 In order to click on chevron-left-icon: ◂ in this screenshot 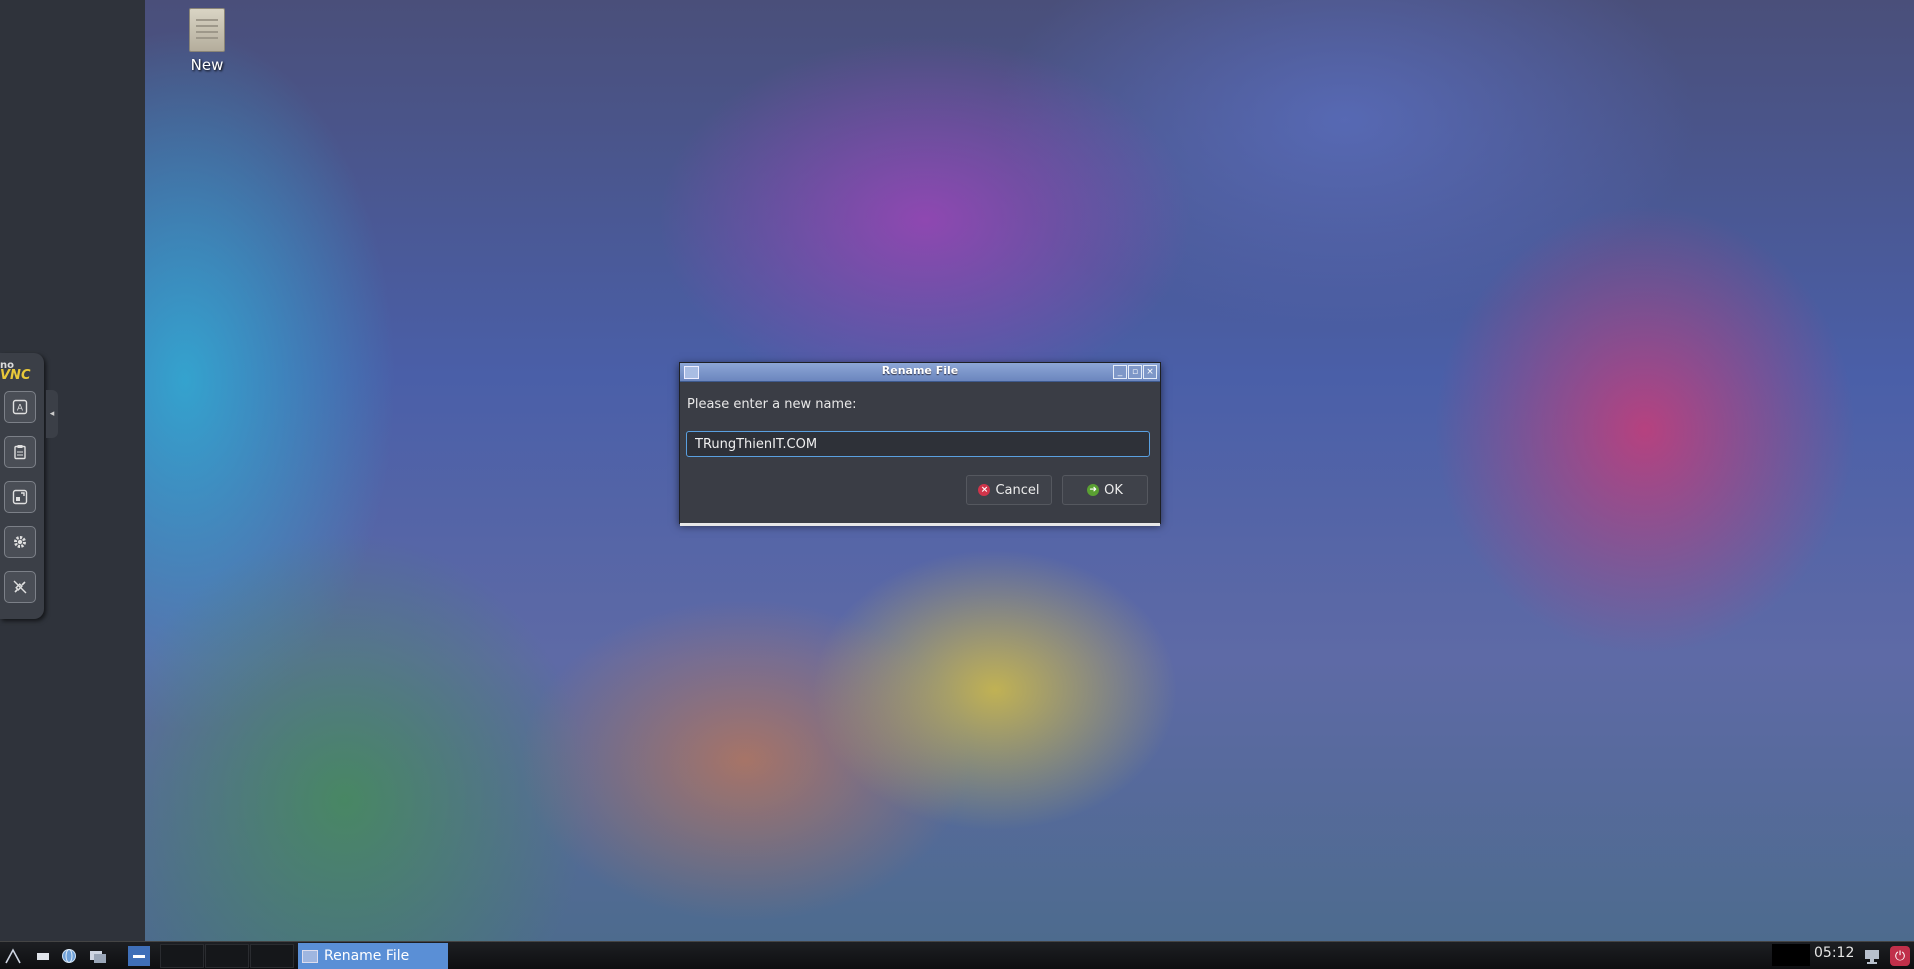, I will do `click(52, 414)`.